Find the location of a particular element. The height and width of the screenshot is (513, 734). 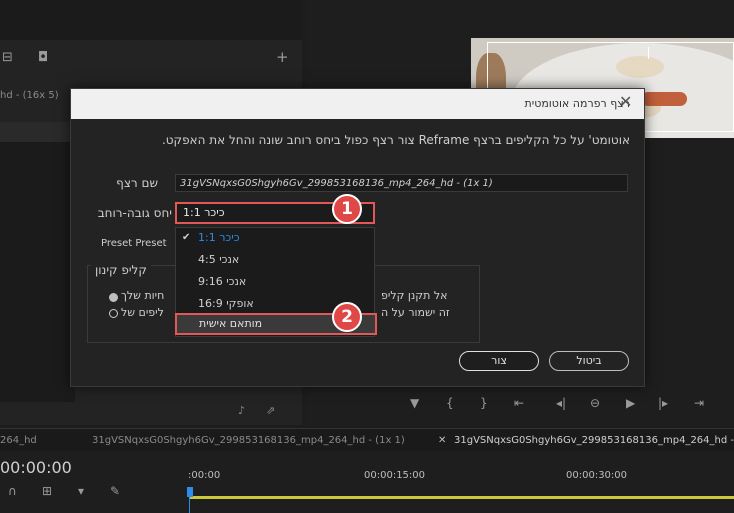

aspect-option-square: ✔ 1:1 כיכר is located at coordinates (275, 238).